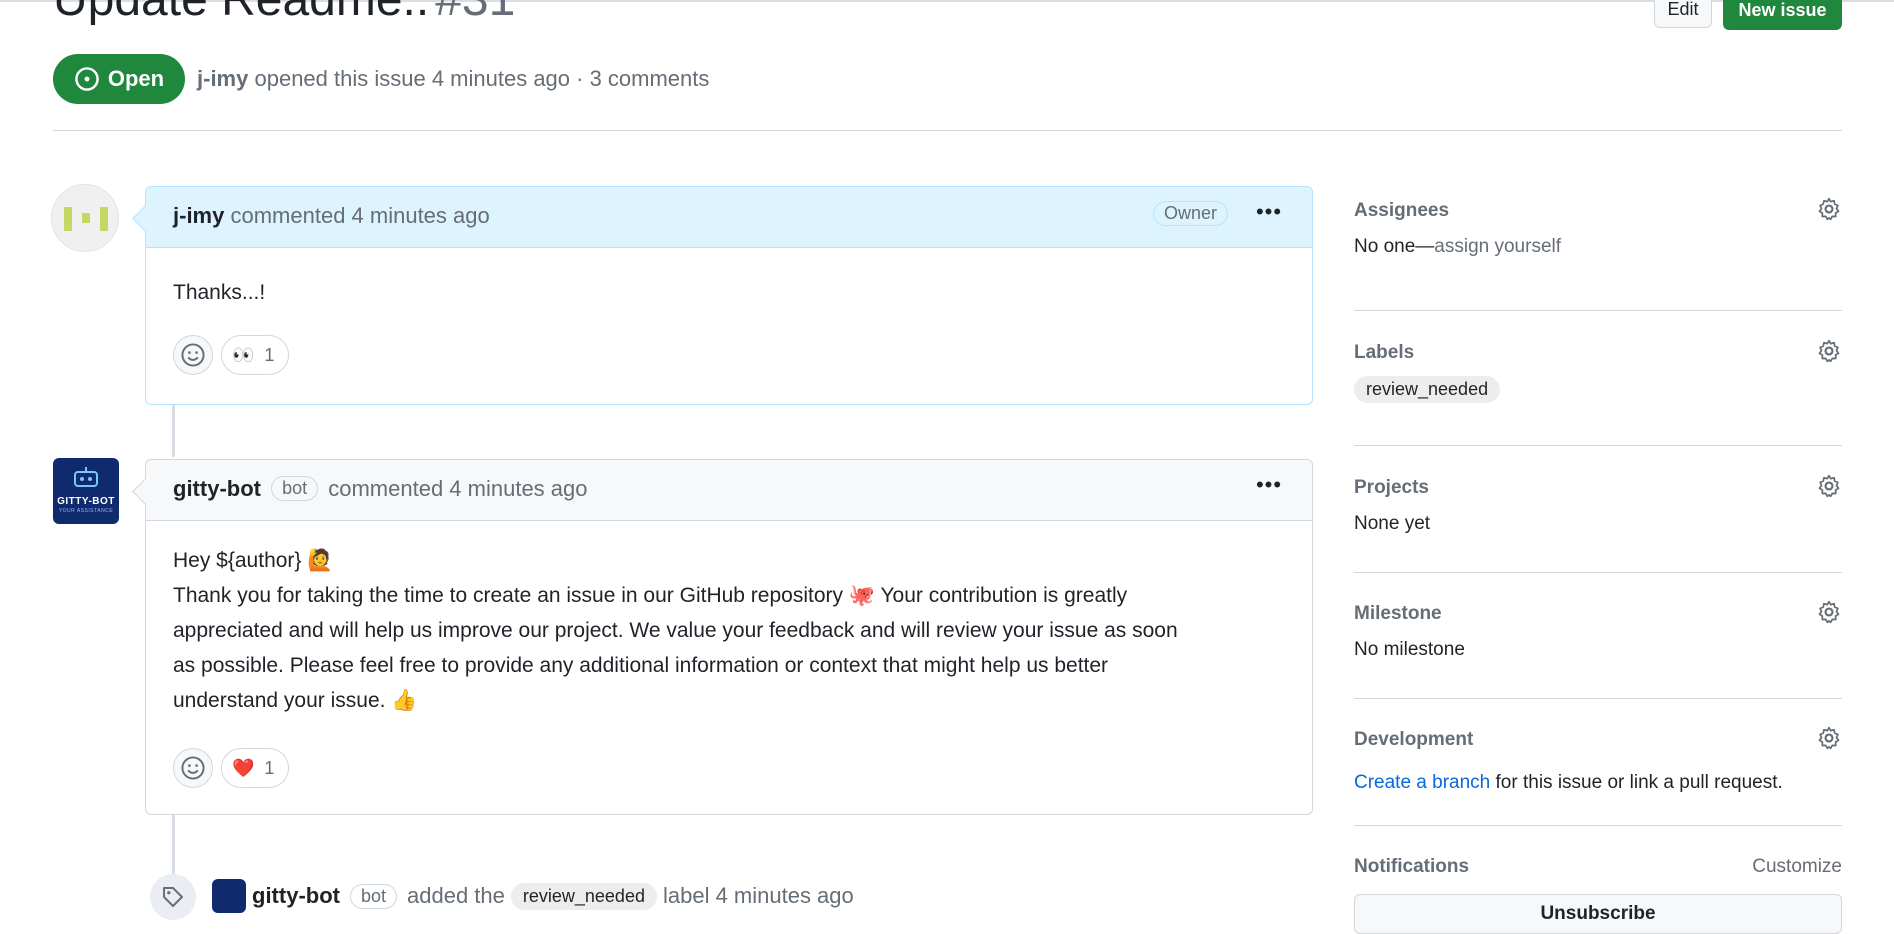 The height and width of the screenshot is (934, 1894). What do you see at coordinates (86, 501) in the screenshot?
I see `avatar-logo-text: GITTY-BOT` at bounding box center [86, 501].